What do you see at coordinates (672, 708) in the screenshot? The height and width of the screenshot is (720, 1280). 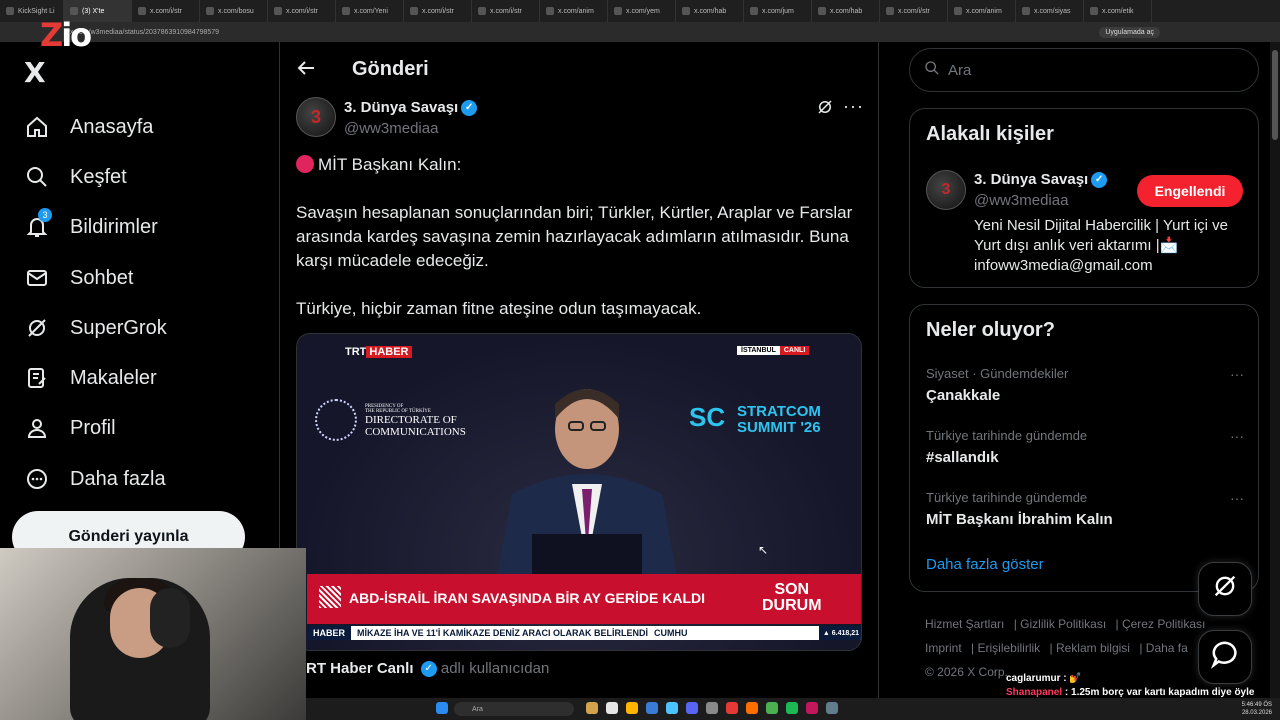 I see `browser-icon` at bounding box center [672, 708].